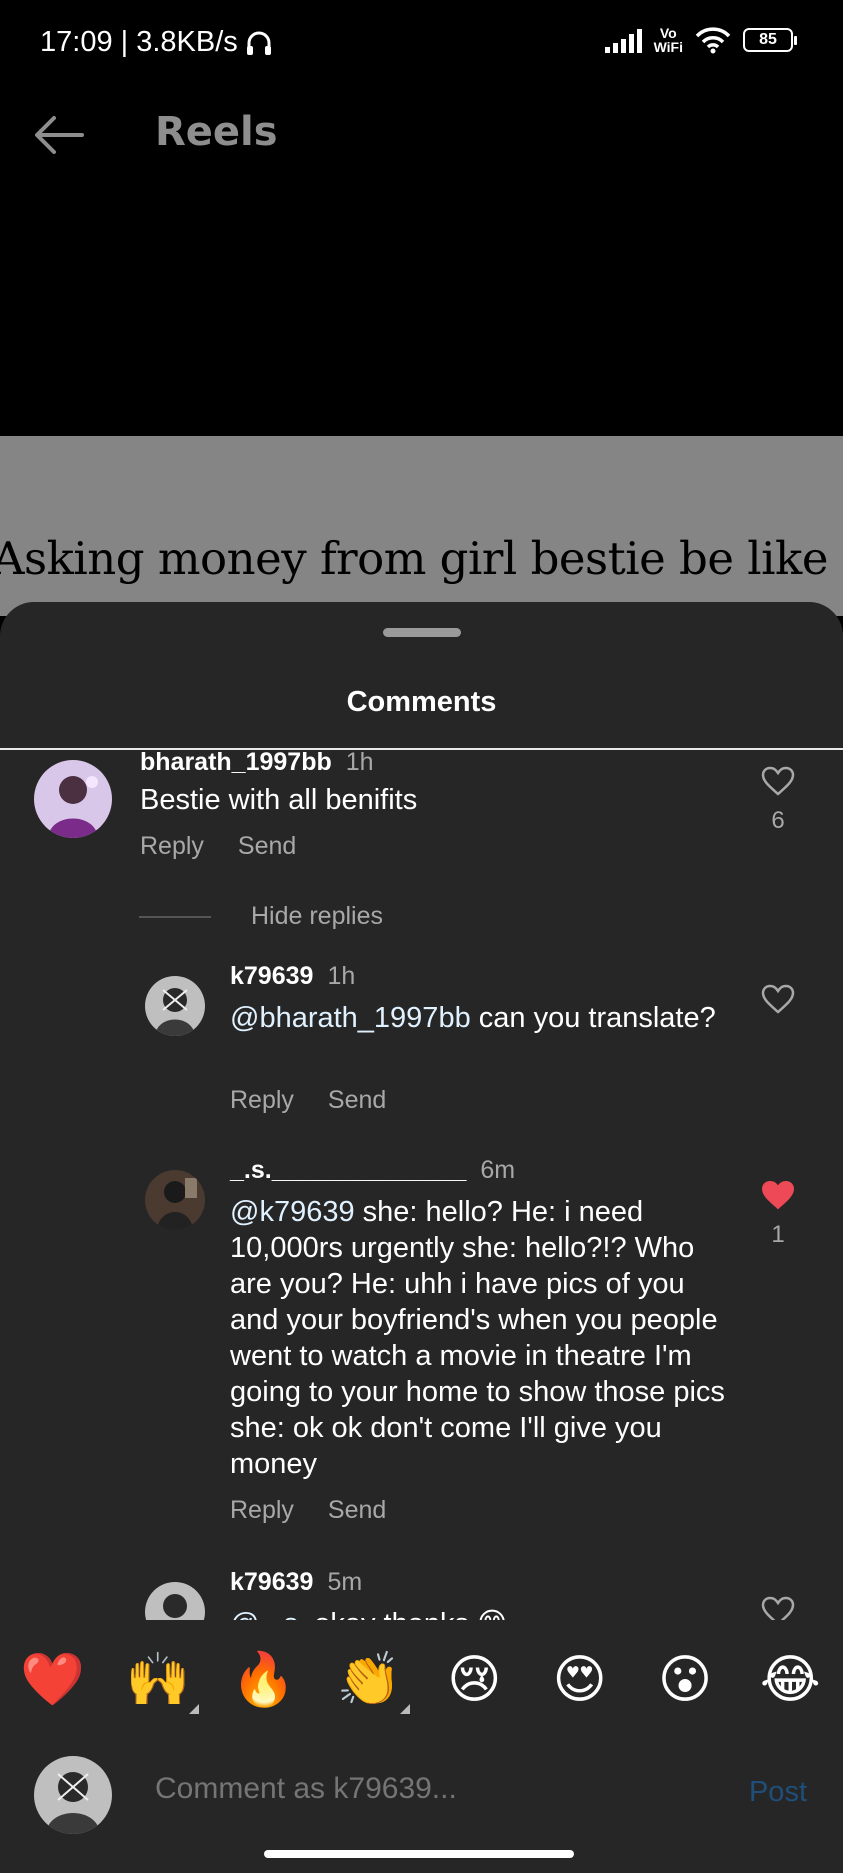 The width and height of the screenshot is (843, 1873). Describe the element at coordinates (53, 1679) in the screenshot. I see `reaction-heart: ❤️` at that location.